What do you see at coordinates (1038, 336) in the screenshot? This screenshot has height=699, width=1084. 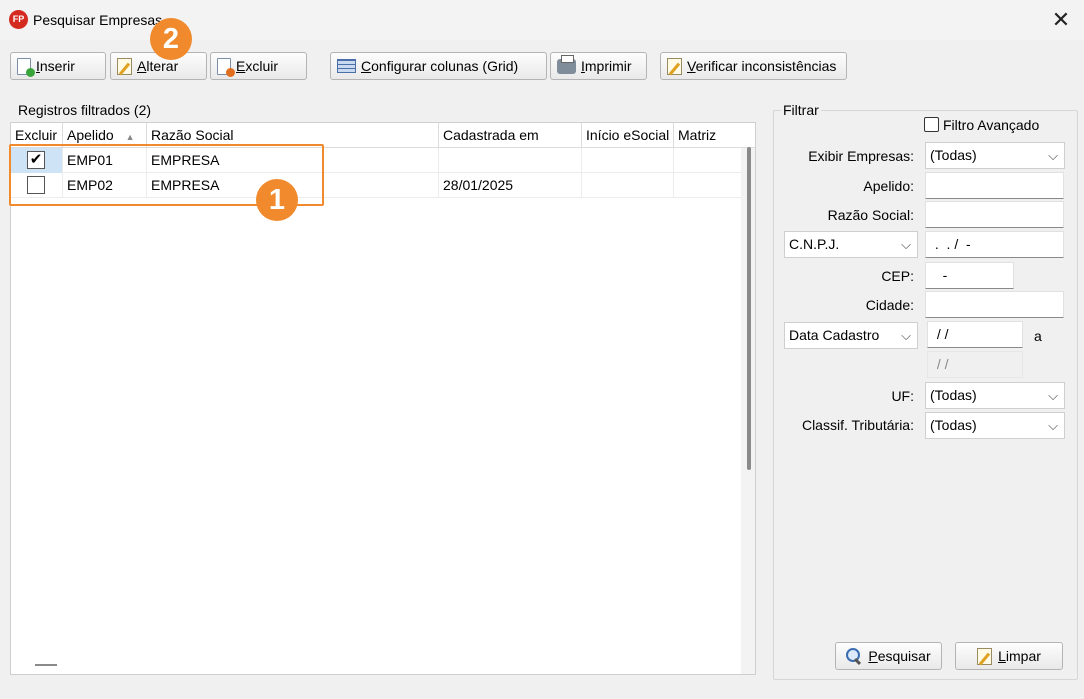 I see `data-range-separator: a` at bounding box center [1038, 336].